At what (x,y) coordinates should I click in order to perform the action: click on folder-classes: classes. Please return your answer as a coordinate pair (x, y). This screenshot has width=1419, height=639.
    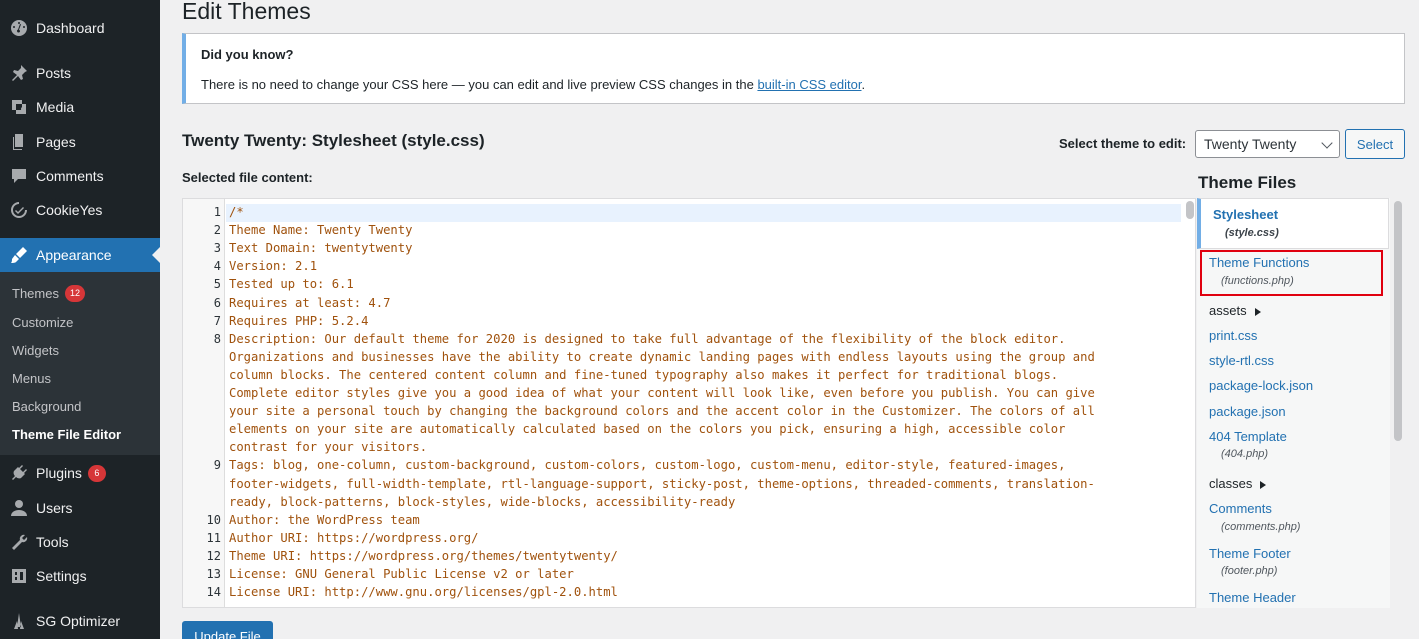
    Looking at the image, I should click on (1238, 483).